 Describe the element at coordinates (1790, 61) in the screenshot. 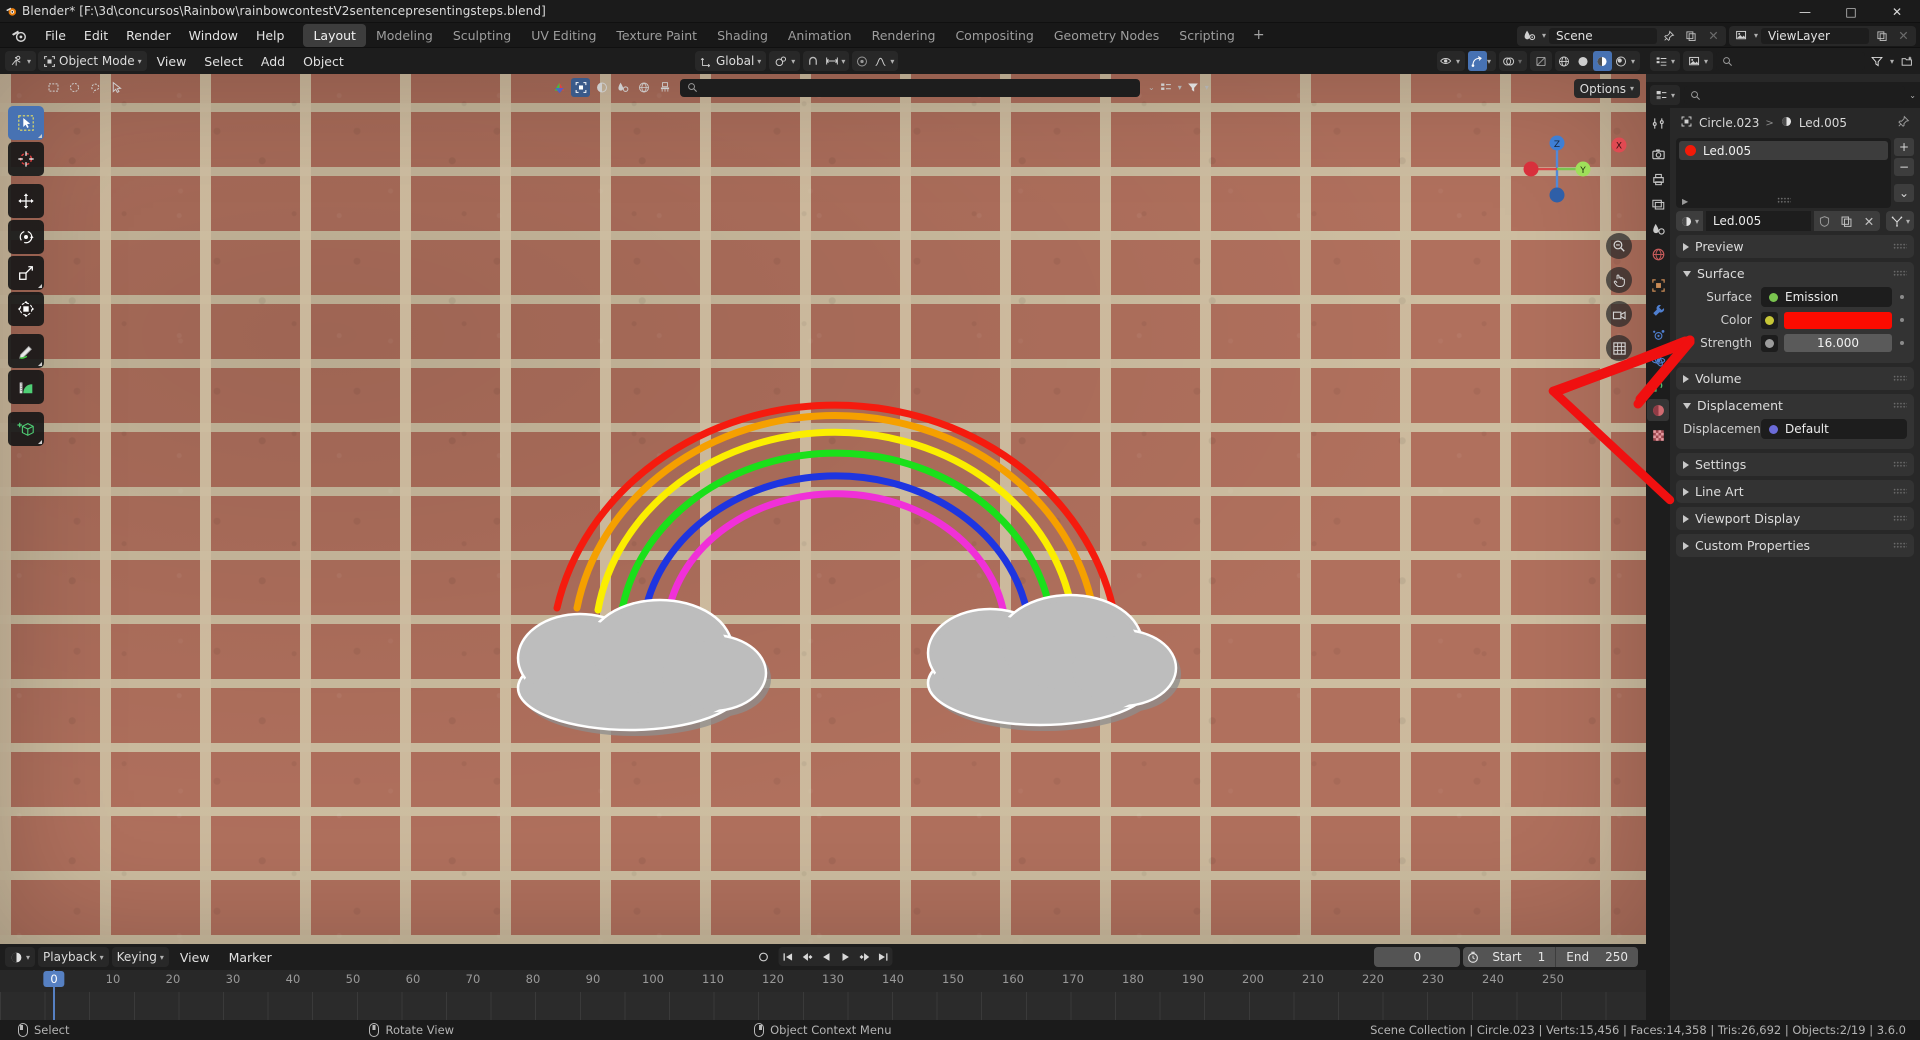

I see `outliner-search-input` at that location.